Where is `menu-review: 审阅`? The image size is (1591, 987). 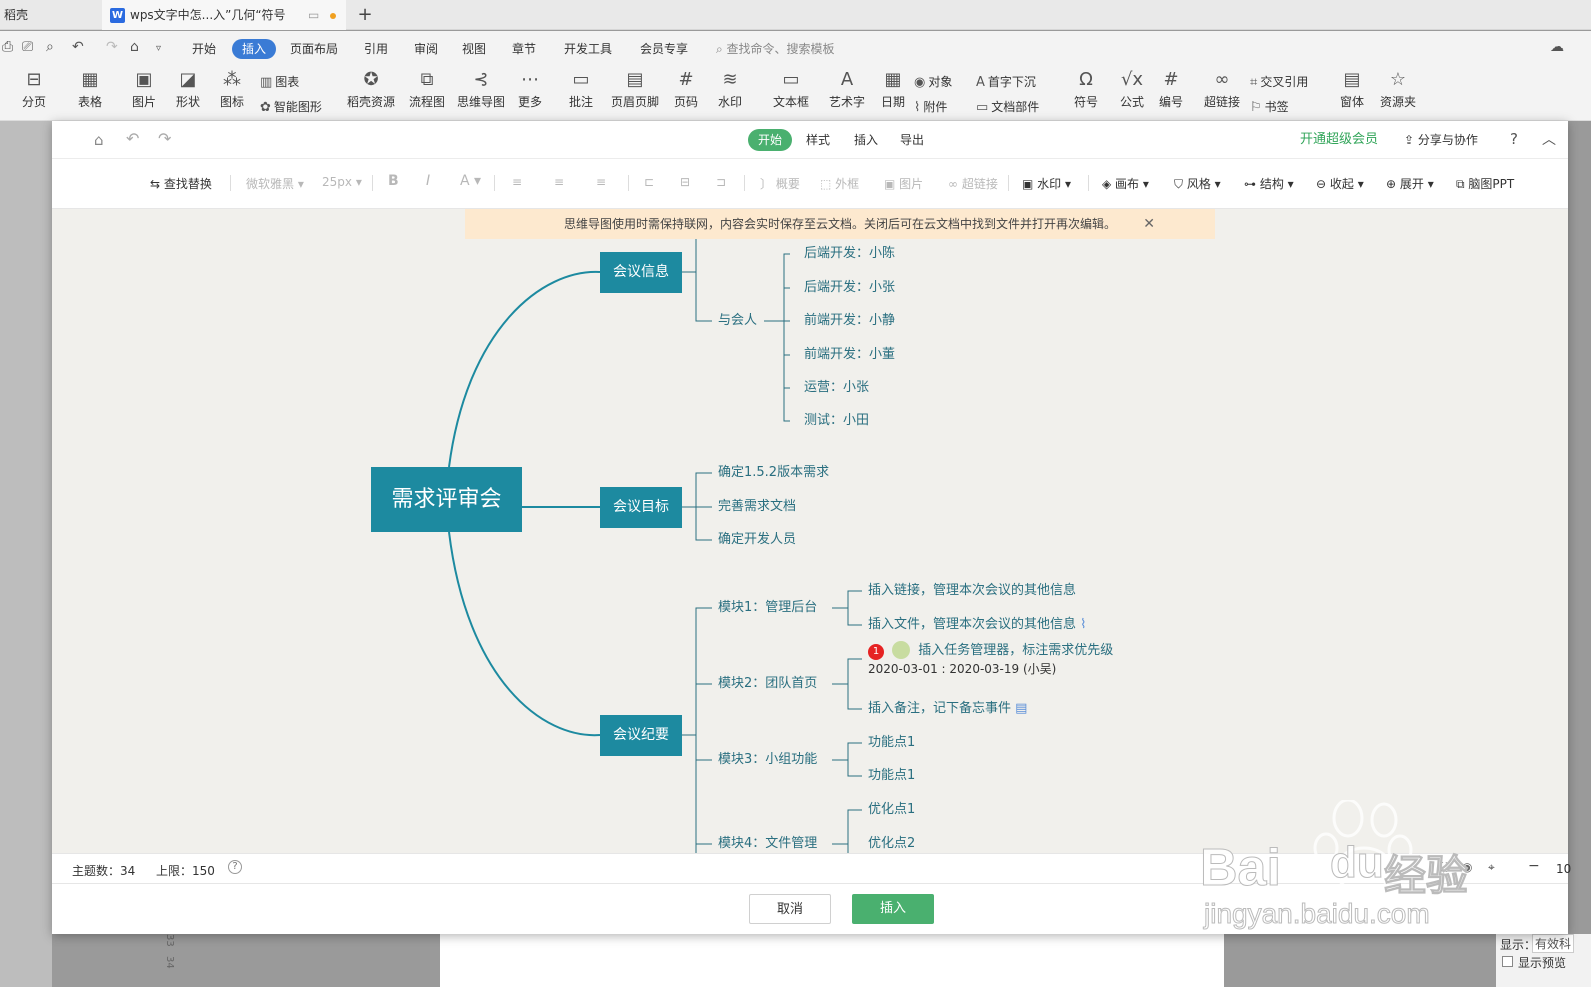 menu-review: 审阅 is located at coordinates (426, 49).